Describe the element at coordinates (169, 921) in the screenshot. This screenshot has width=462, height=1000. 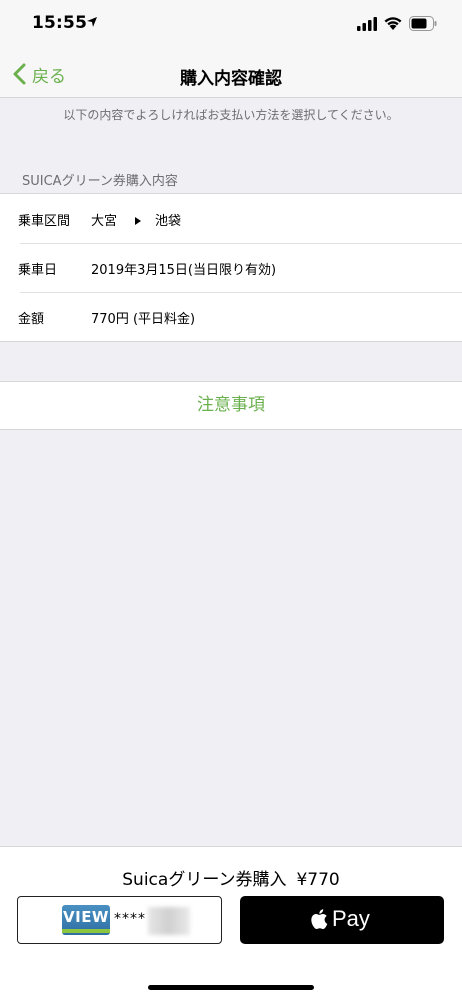
I see `card-number-blurred` at that location.